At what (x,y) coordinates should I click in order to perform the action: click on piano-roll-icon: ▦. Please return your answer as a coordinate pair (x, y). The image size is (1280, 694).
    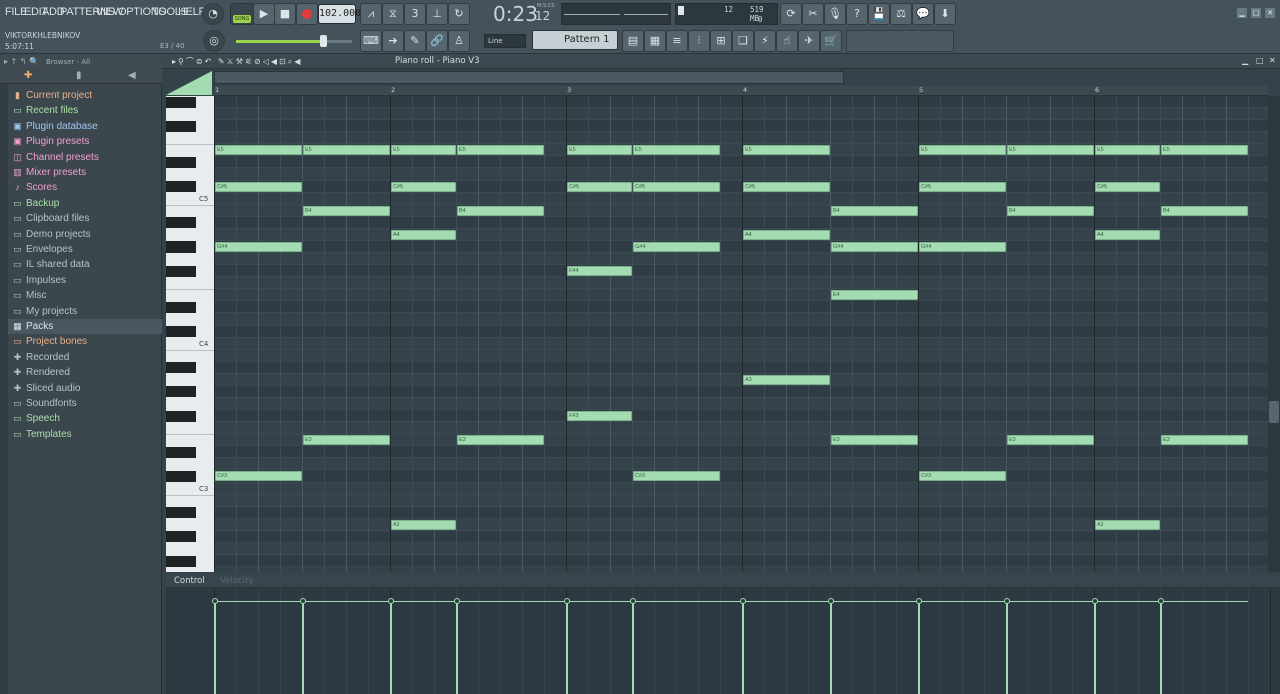
    Looking at the image, I should click on (655, 41).